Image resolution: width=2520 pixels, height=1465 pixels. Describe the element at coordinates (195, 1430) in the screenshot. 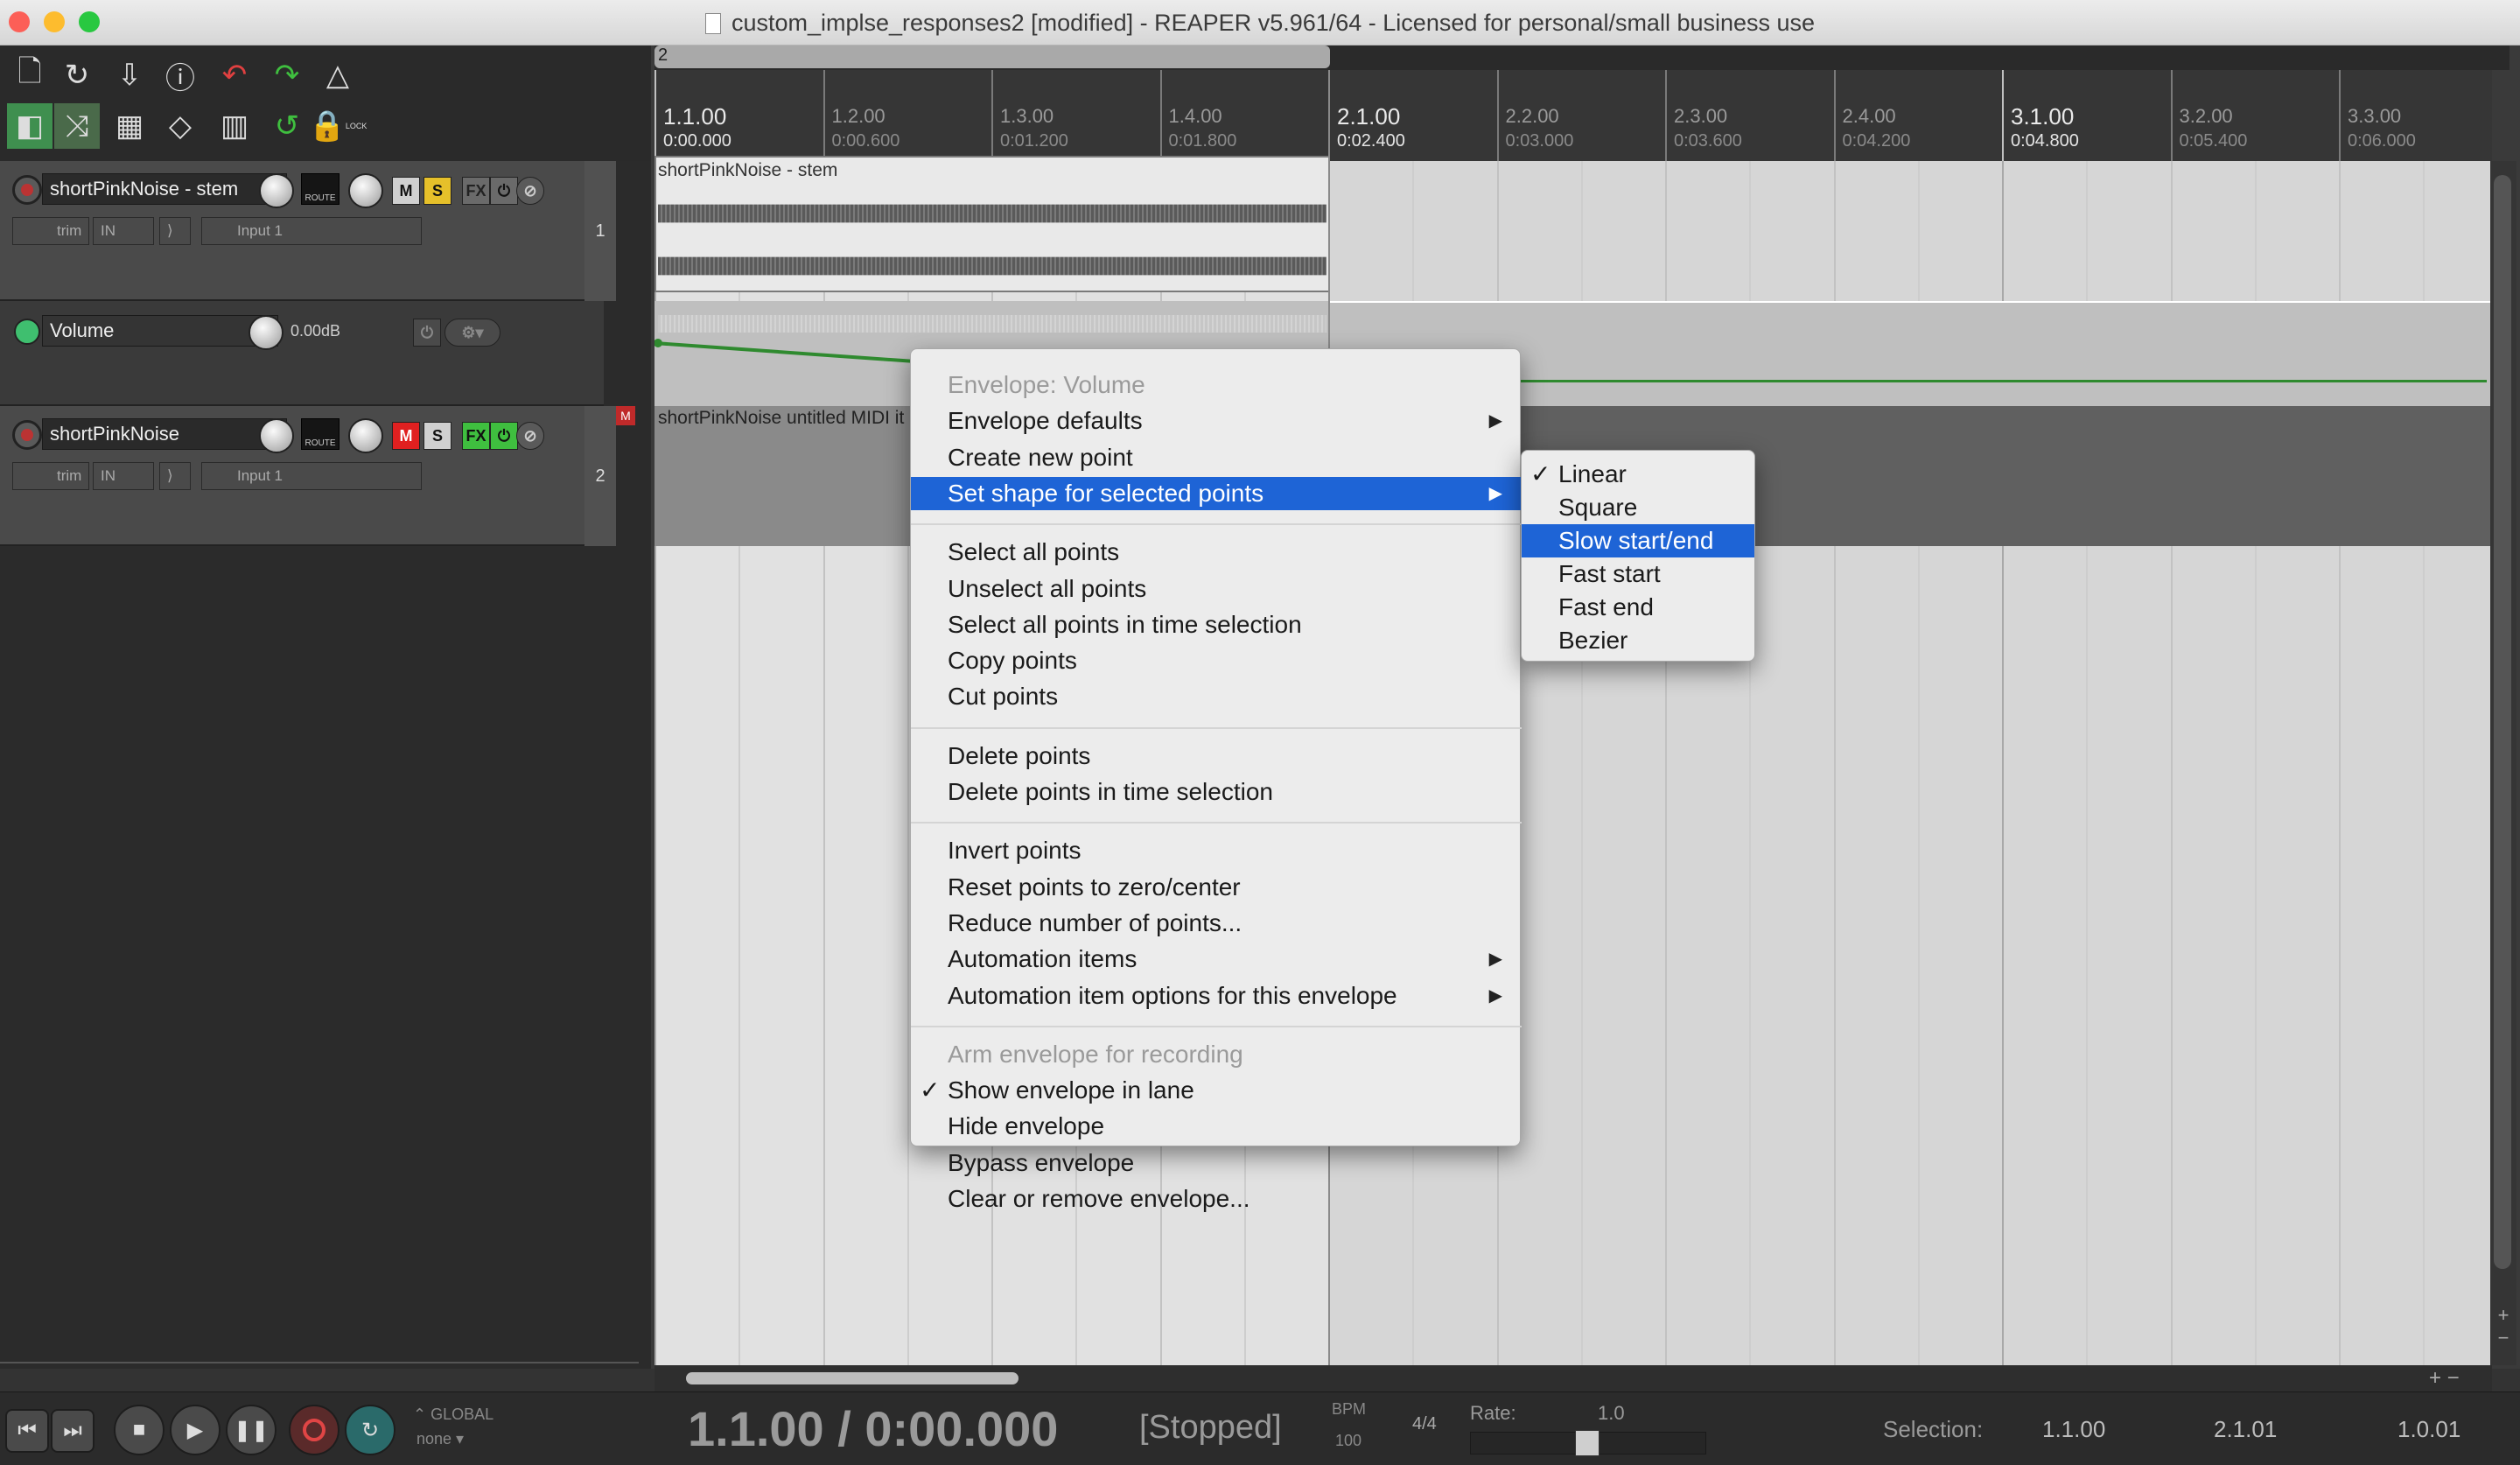

I see `play-button: ▶` at that location.